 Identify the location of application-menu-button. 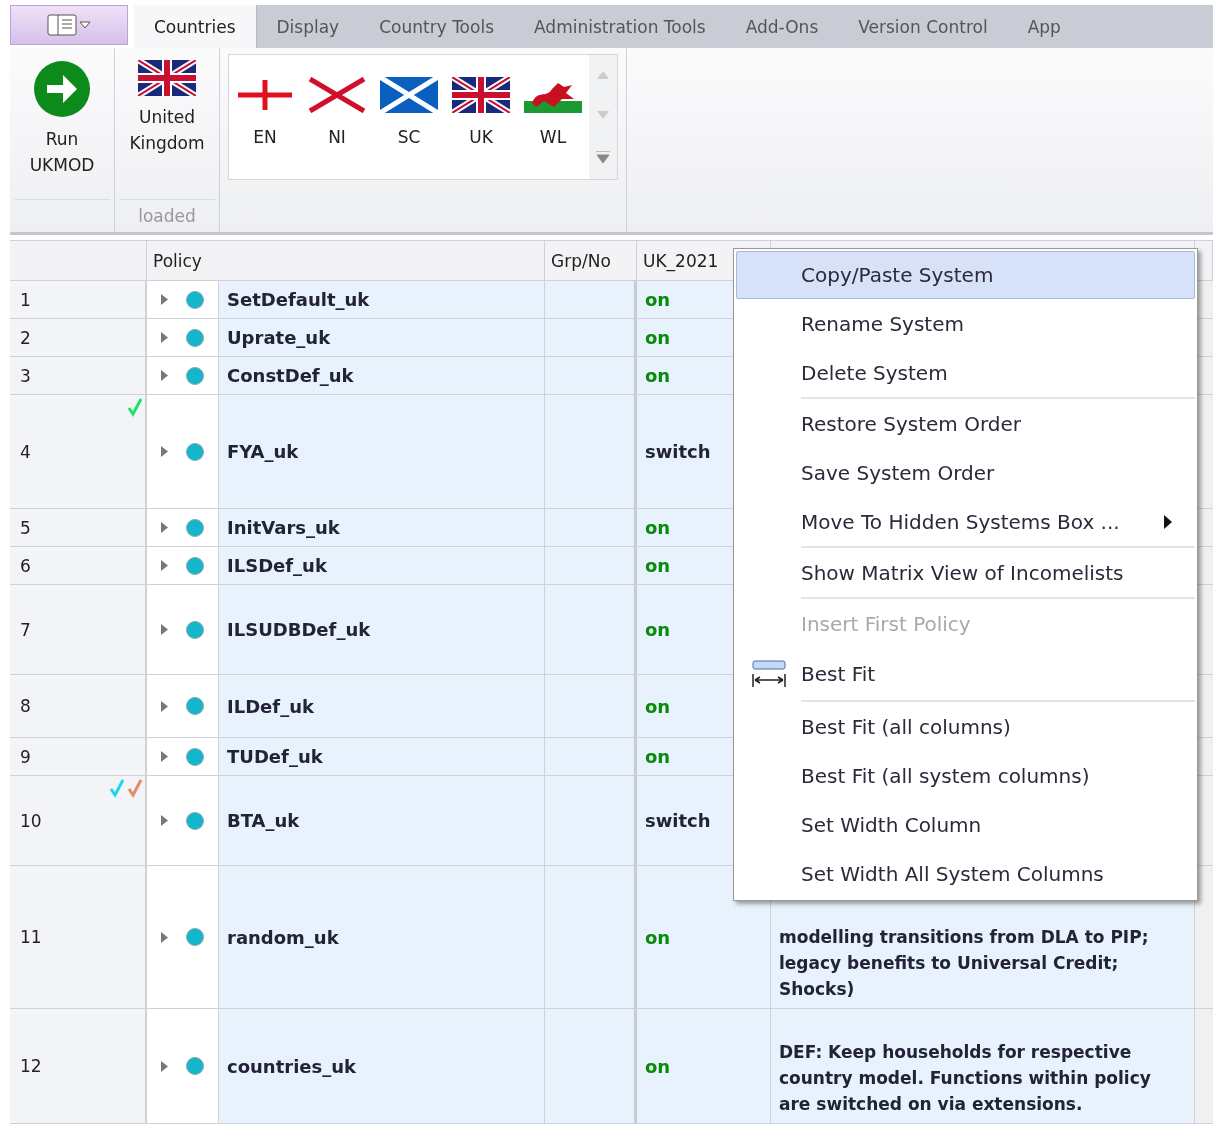
(69, 25).